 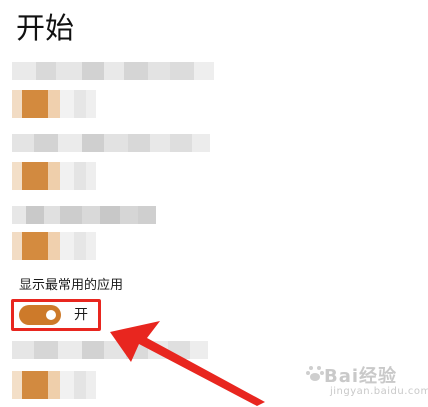 I want to click on watermark-brand: Bai经验, so click(x=361, y=376).